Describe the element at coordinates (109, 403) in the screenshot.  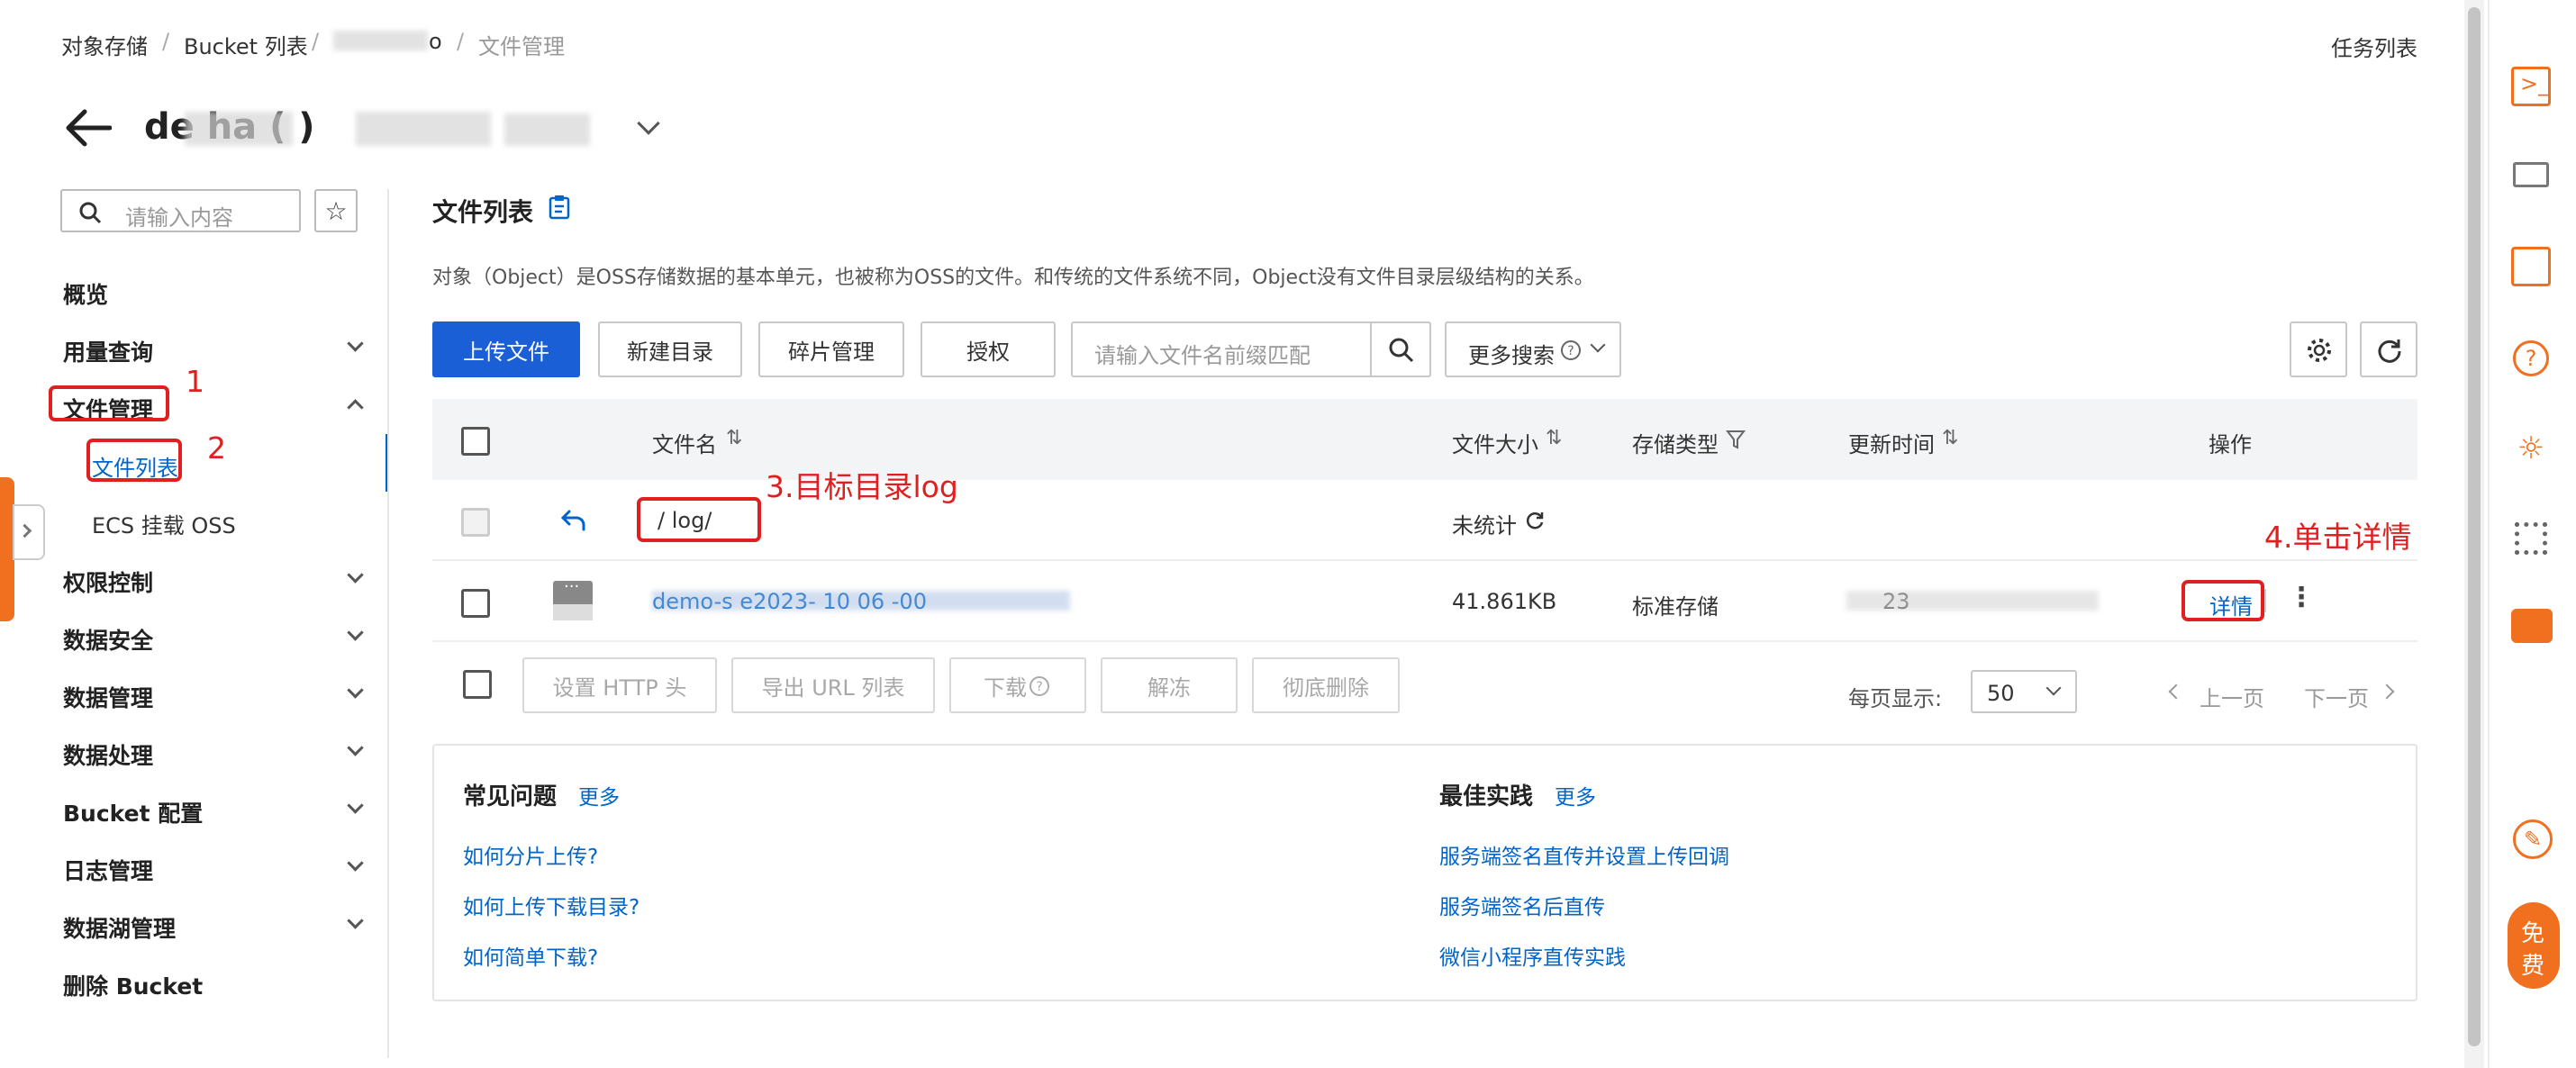
I see `annotation-box-file-management` at that location.